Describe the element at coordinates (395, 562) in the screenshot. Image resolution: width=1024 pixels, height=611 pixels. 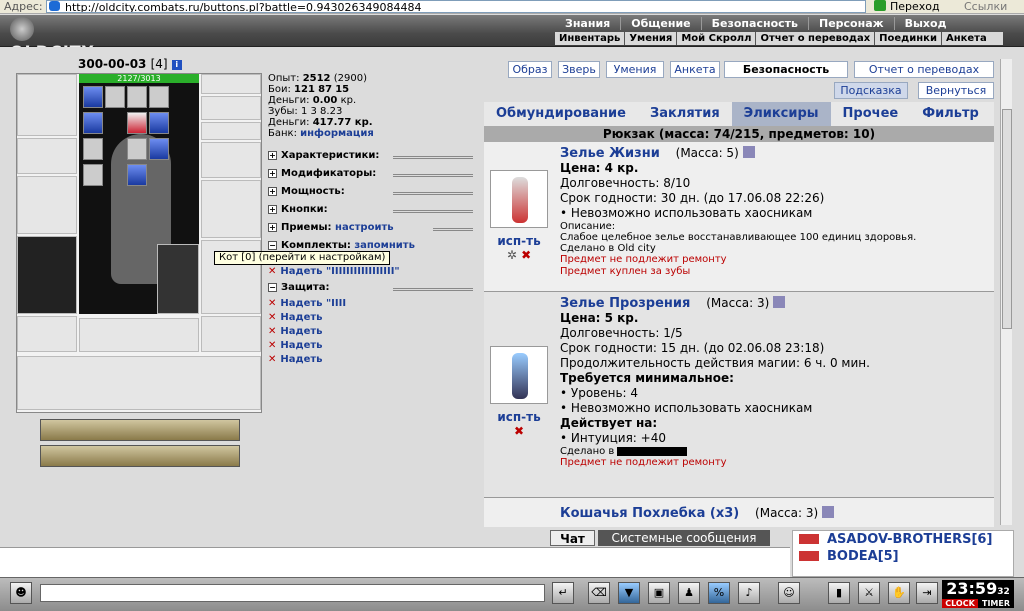
I see `chat-pane` at that location.